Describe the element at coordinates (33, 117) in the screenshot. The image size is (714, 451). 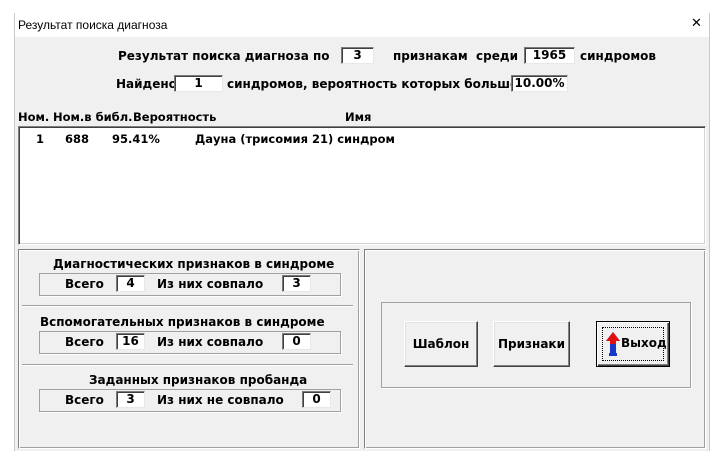
I see `column-header-num: Ном.` at that location.